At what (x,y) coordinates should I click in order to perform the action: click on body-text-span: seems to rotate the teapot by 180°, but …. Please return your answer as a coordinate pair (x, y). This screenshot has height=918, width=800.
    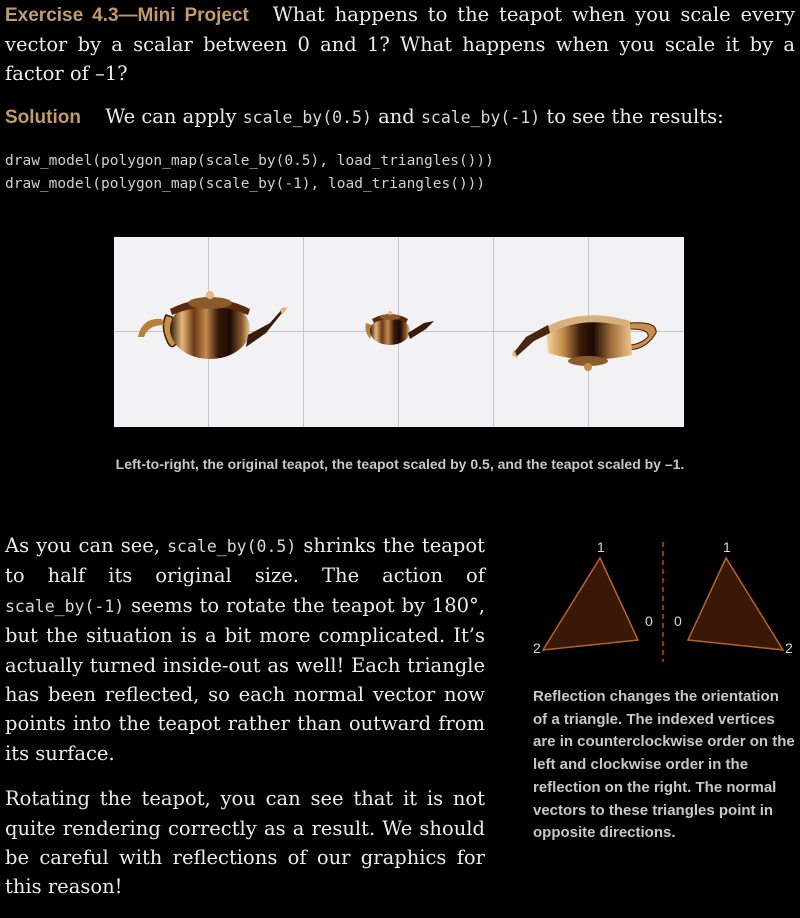
    Looking at the image, I should click on (245, 679).